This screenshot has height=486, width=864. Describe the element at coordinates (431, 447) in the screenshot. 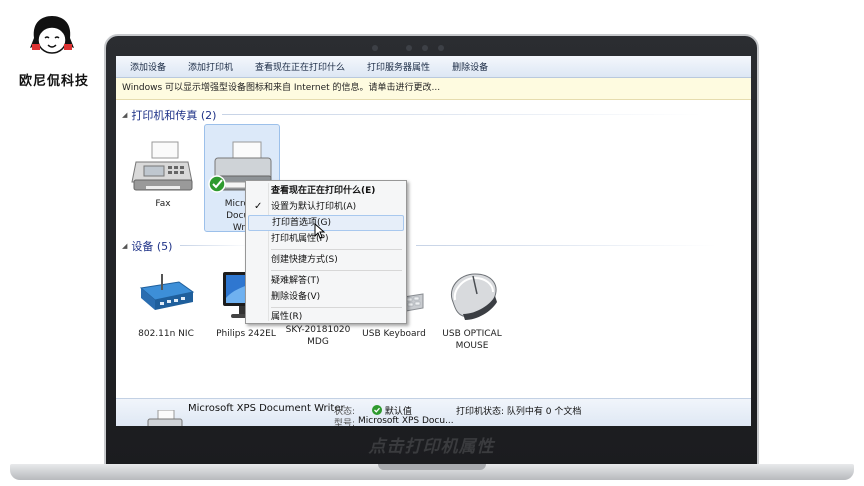

I see `video-subtitle: 点击打印机属性` at that location.